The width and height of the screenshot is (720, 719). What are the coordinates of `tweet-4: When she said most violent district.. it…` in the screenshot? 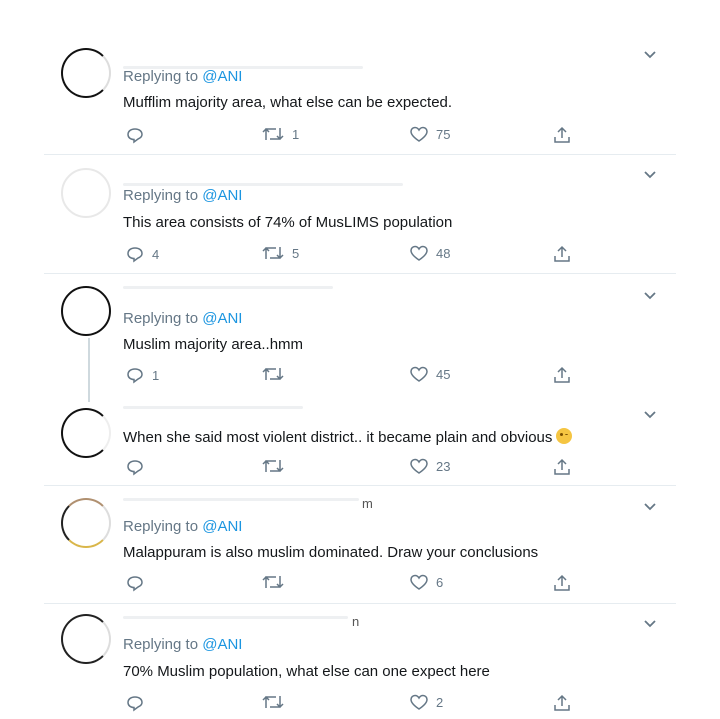 It's located at (360, 441).